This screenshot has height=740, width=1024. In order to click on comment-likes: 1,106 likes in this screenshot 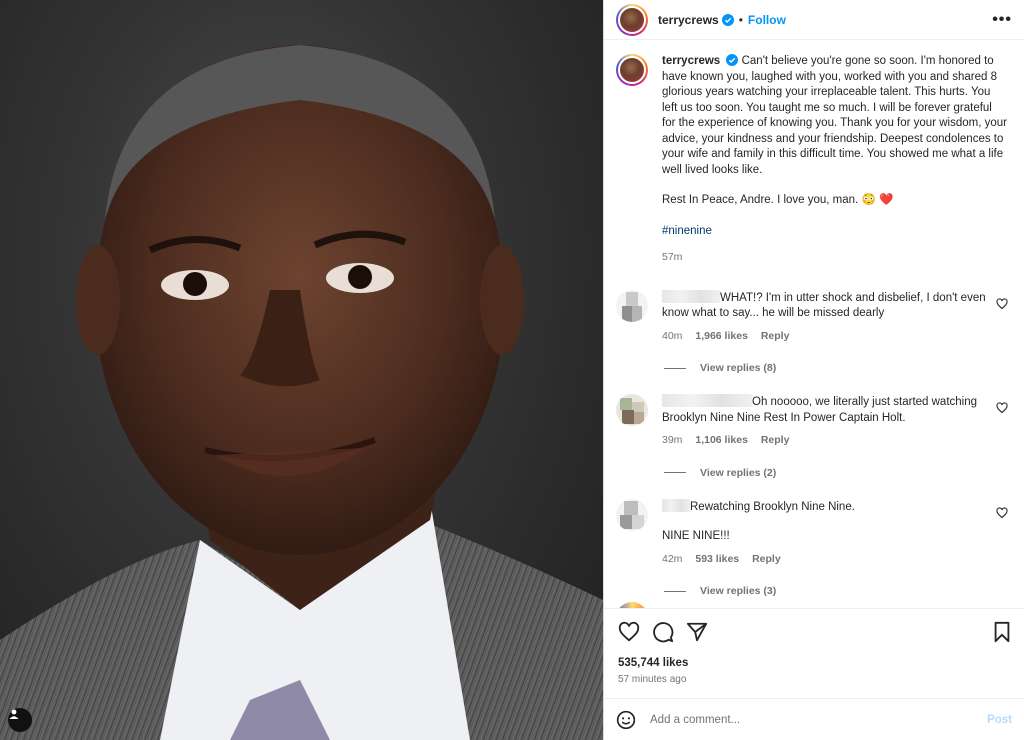, I will do `click(721, 440)`.